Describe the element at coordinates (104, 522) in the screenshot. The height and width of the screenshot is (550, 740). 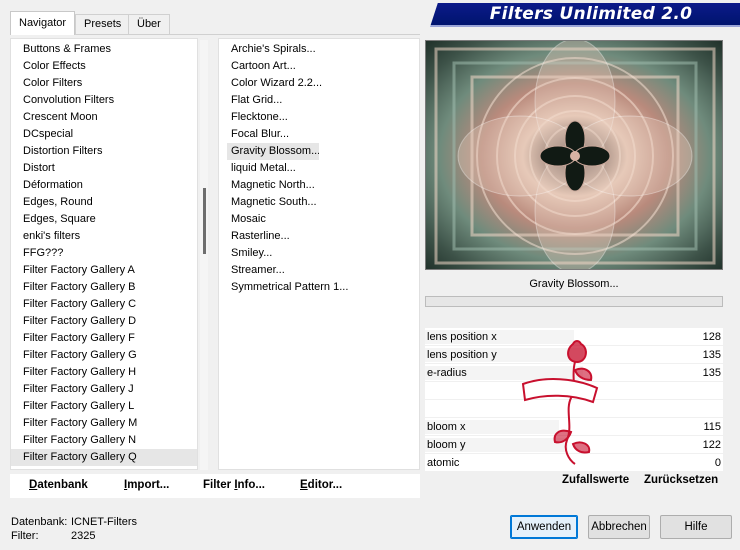
I see `database-value: ICNET-Filters` at that location.